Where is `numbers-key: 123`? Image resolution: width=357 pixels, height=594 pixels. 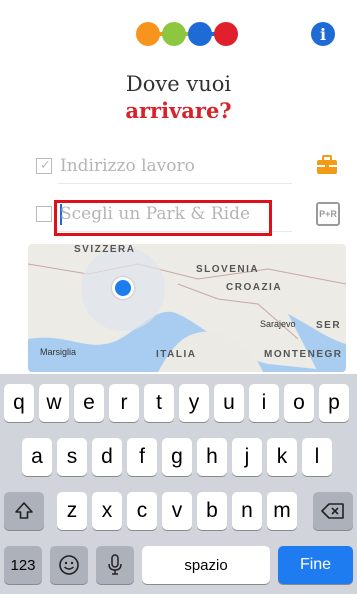 numbers-key: 123 is located at coordinates (23, 565).